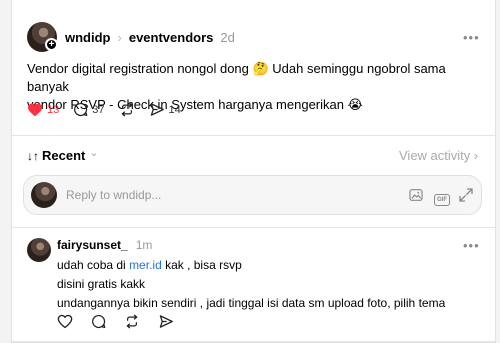 The image size is (500, 343). Describe the element at coordinates (416, 197) in the screenshot. I see `image-icon` at that location.